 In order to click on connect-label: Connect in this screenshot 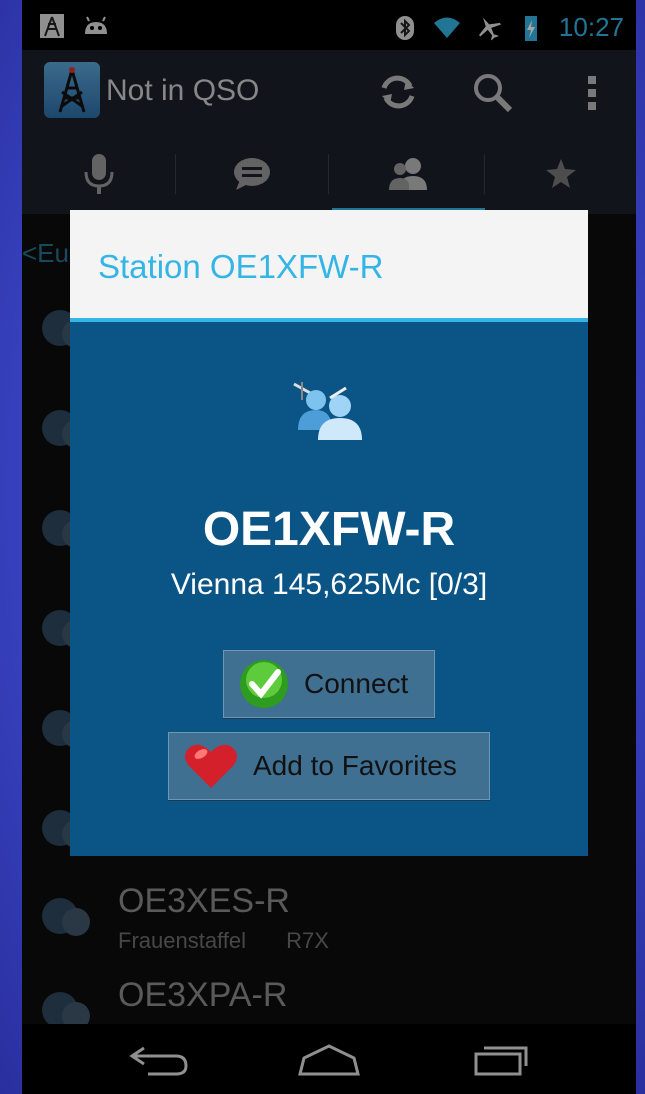, I will do `click(356, 683)`.